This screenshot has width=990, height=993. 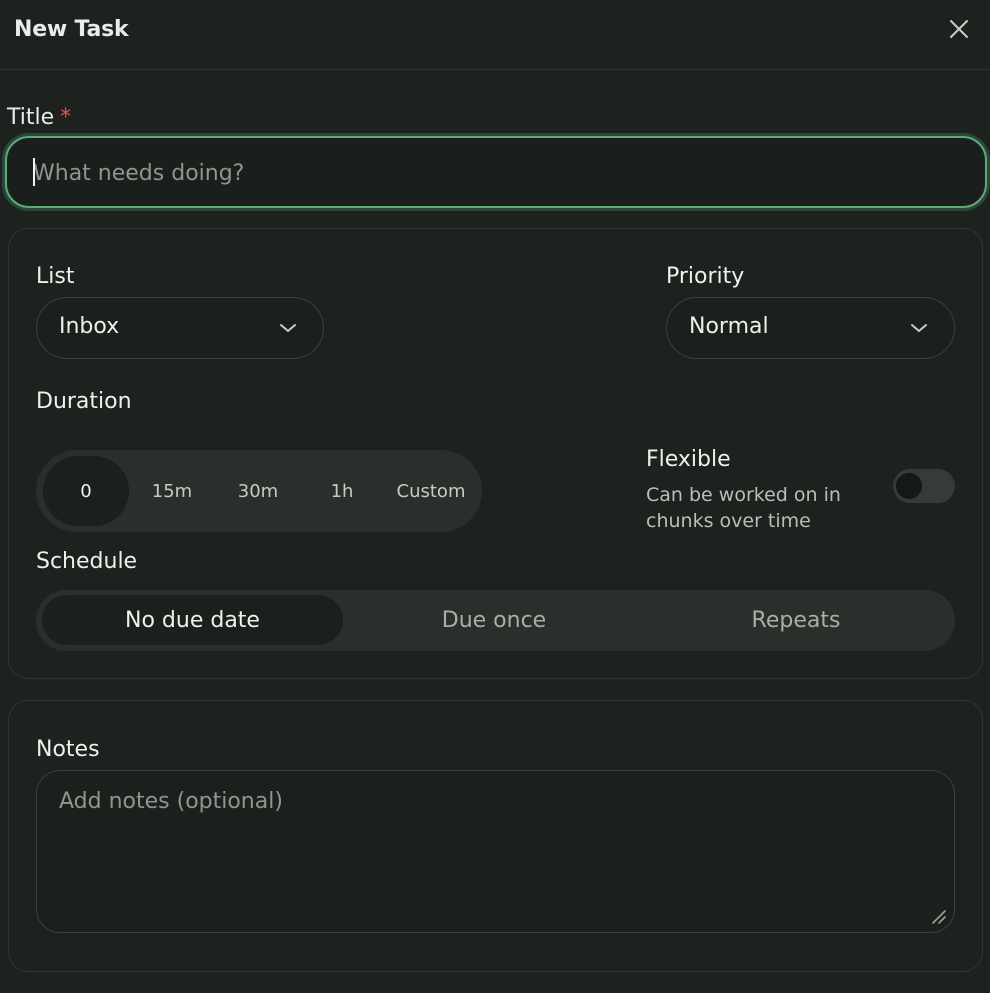 What do you see at coordinates (71, 29) in the screenshot?
I see `dialog-title: New Task` at bounding box center [71, 29].